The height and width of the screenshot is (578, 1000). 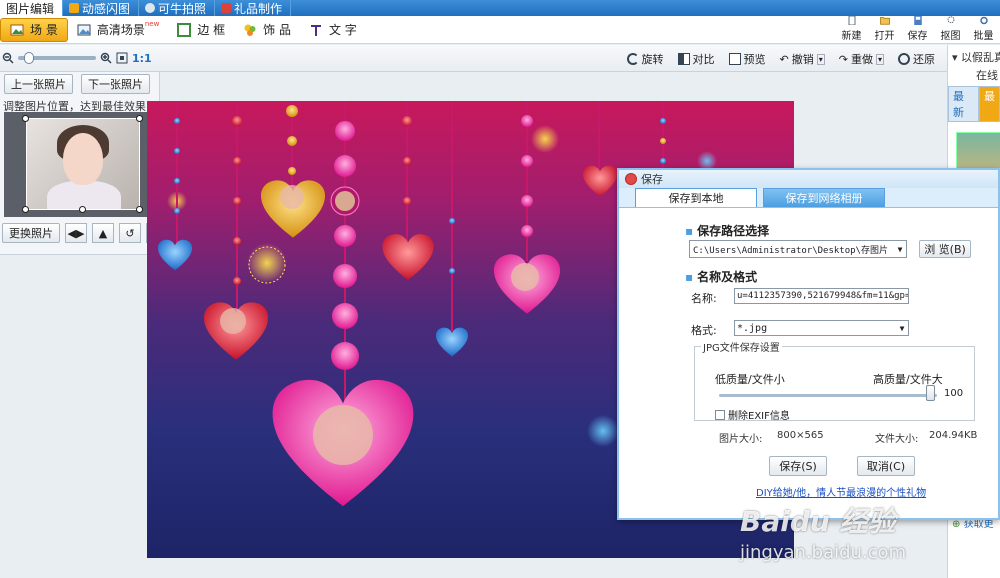 I want to click on new-file-icon, so click(x=851, y=20).